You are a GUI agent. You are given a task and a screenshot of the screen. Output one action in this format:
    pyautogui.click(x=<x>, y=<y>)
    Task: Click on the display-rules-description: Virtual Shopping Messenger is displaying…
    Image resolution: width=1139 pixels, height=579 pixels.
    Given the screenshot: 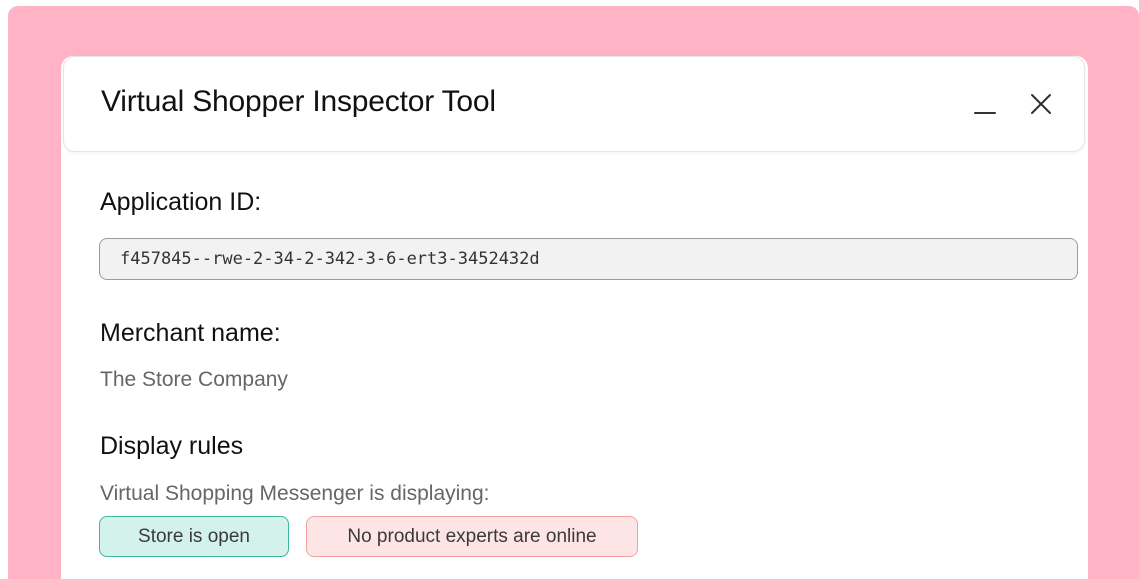 What is the action you would take?
    pyautogui.click(x=295, y=493)
    